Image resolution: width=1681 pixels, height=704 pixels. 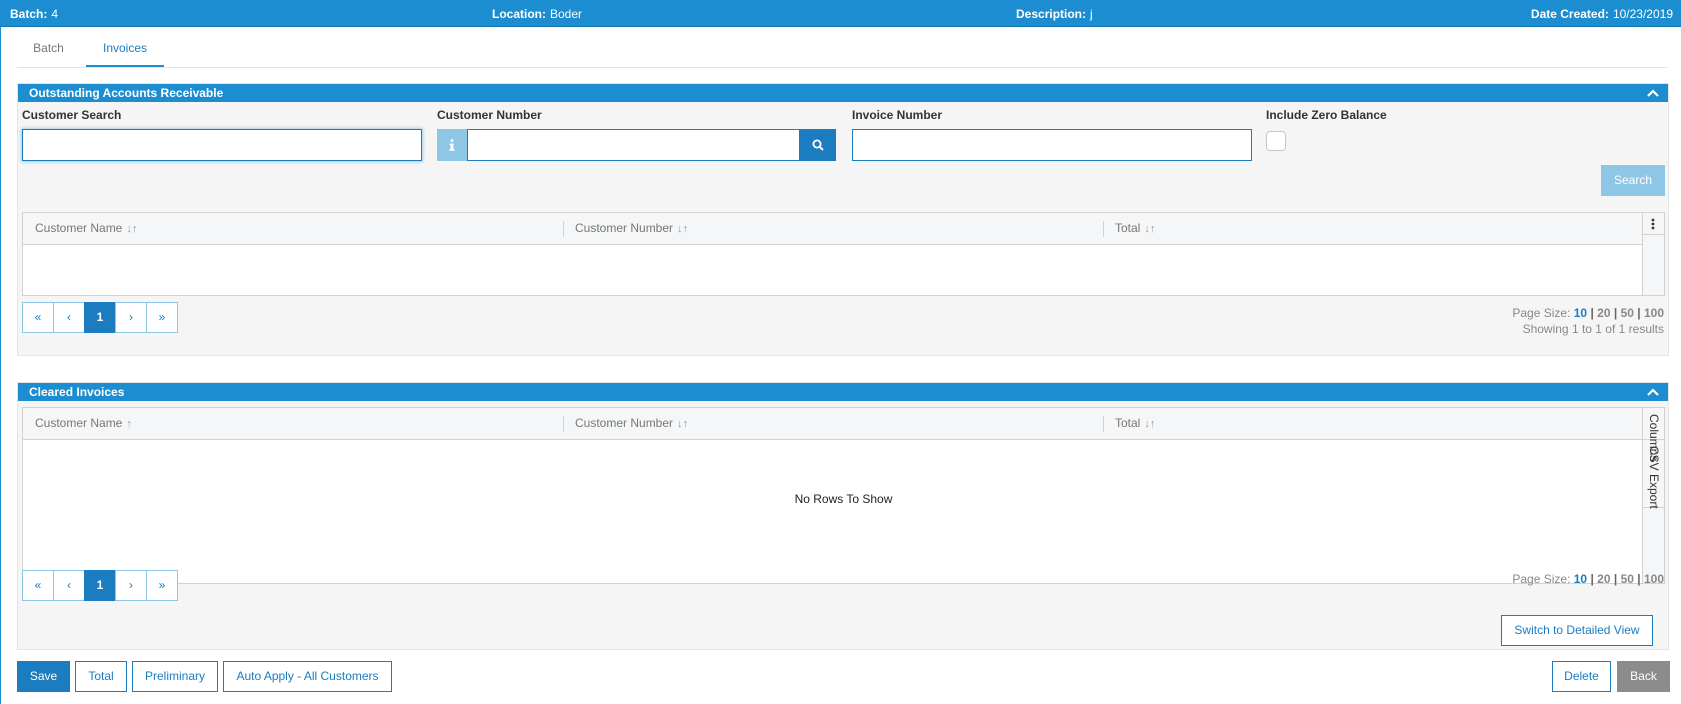 What do you see at coordinates (1052, 145) in the screenshot?
I see `invoice-number-input` at bounding box center [1052, 145].